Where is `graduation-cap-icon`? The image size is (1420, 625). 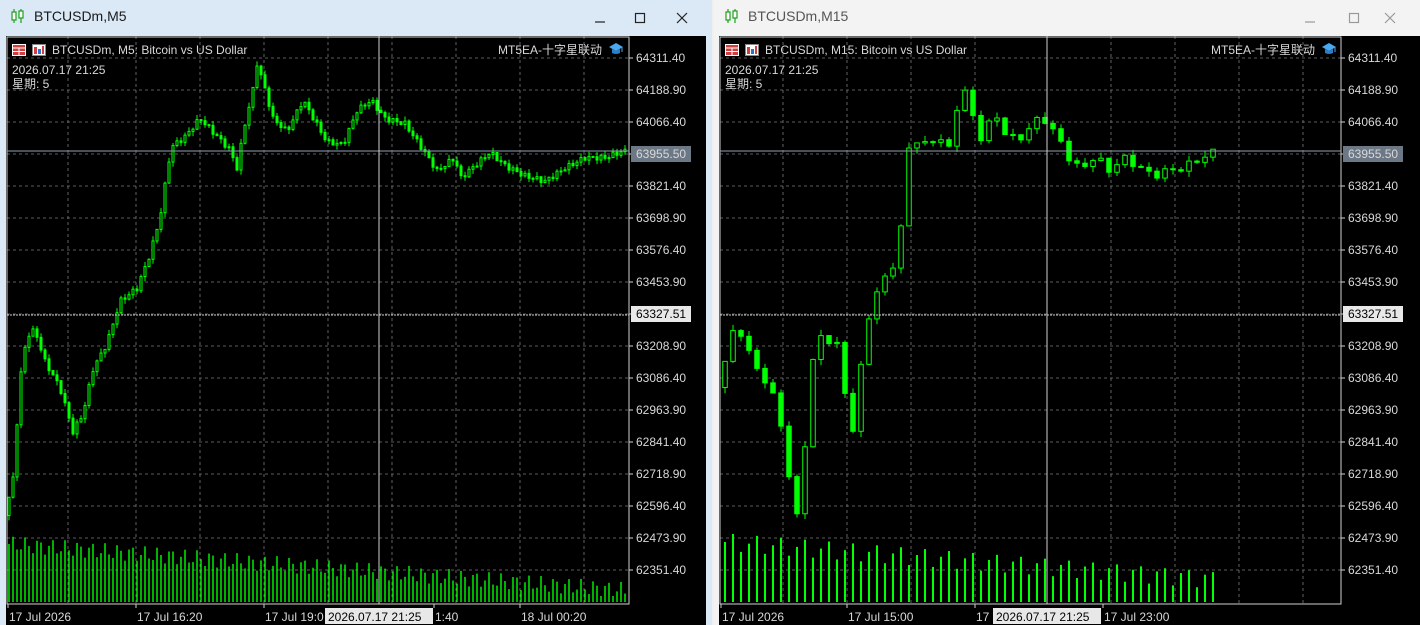 graduation-cap-icon is located at coordinates (1329, 48).